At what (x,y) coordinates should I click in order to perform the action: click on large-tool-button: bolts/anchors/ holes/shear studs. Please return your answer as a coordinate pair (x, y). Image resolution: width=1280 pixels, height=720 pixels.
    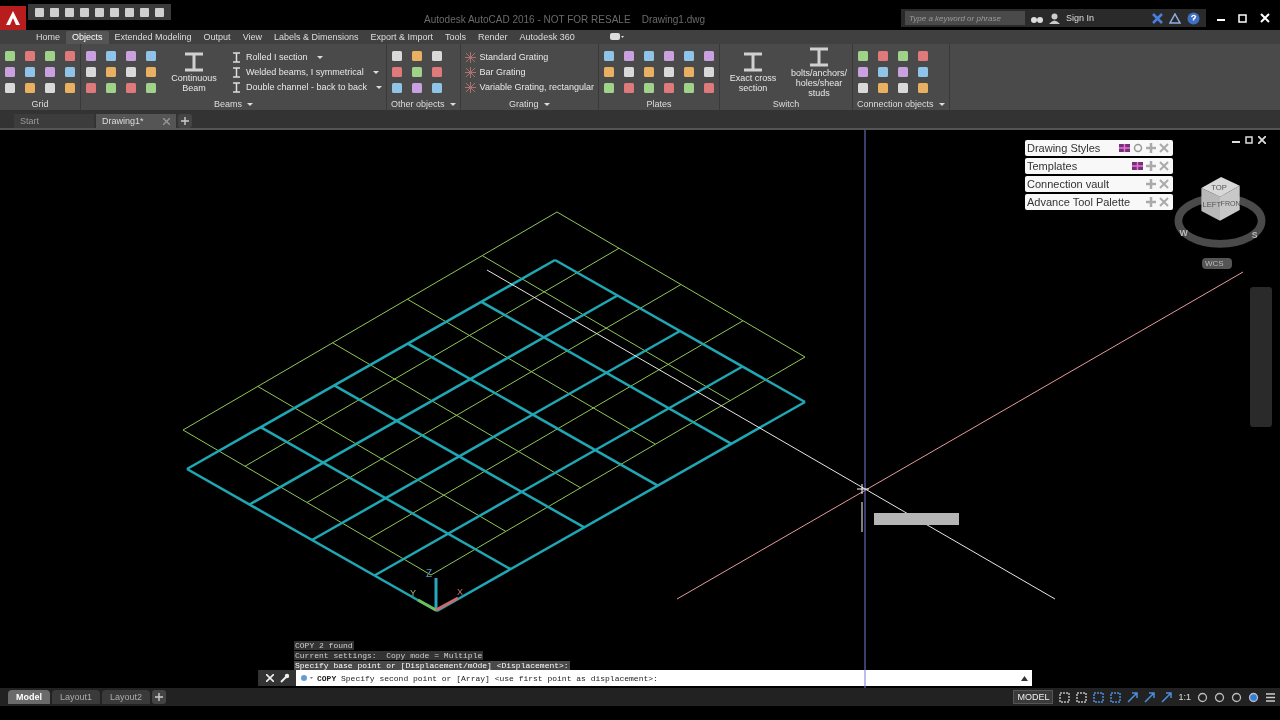
    Looking at the image, I should click on (819, 72).